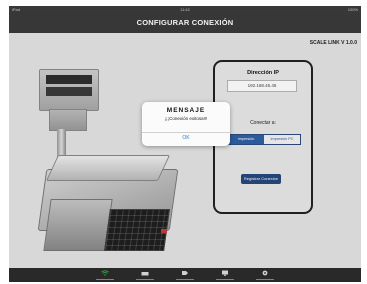  What do you see at coordinates (186, 110) in the screenshot?
I see `dialog-title: MENSAJE` at bounding box center [186, 110].